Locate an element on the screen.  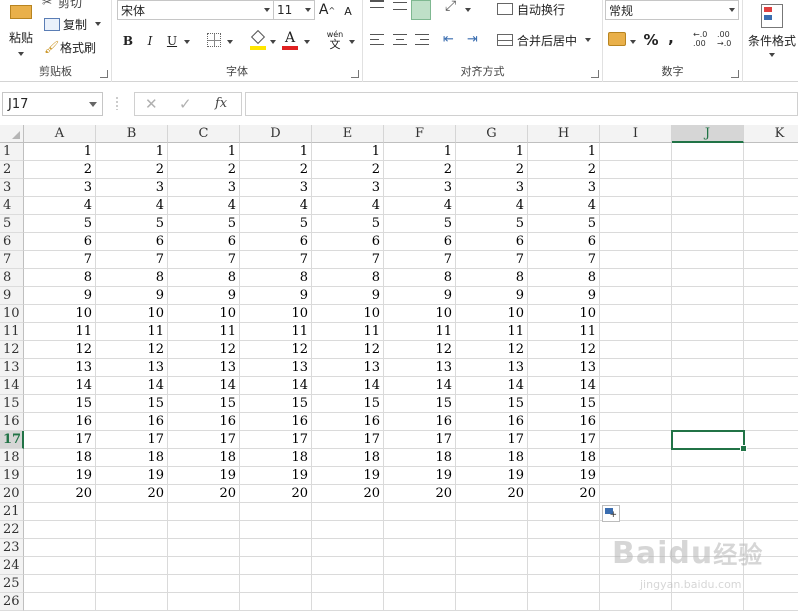
cell-k2 is located at coordinates (771, 170).